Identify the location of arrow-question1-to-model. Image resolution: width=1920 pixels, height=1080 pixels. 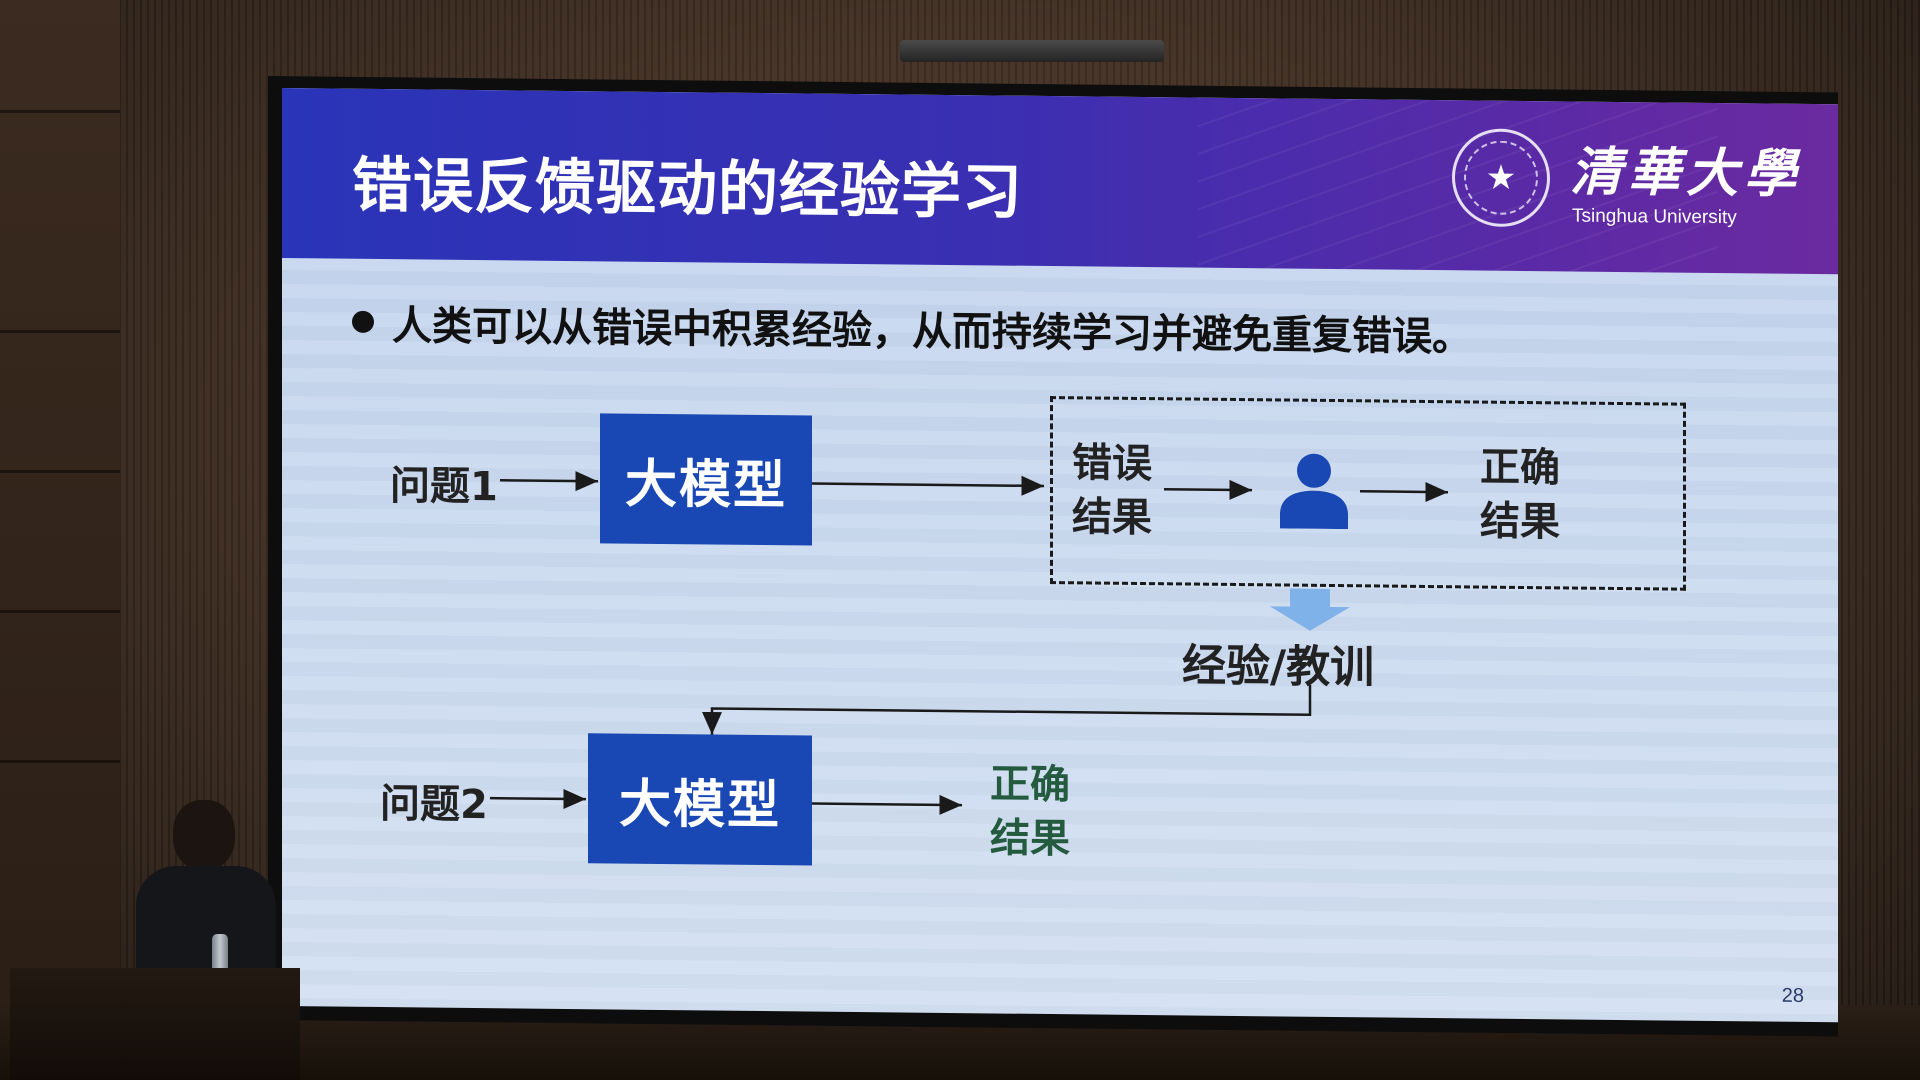
(549, 481).